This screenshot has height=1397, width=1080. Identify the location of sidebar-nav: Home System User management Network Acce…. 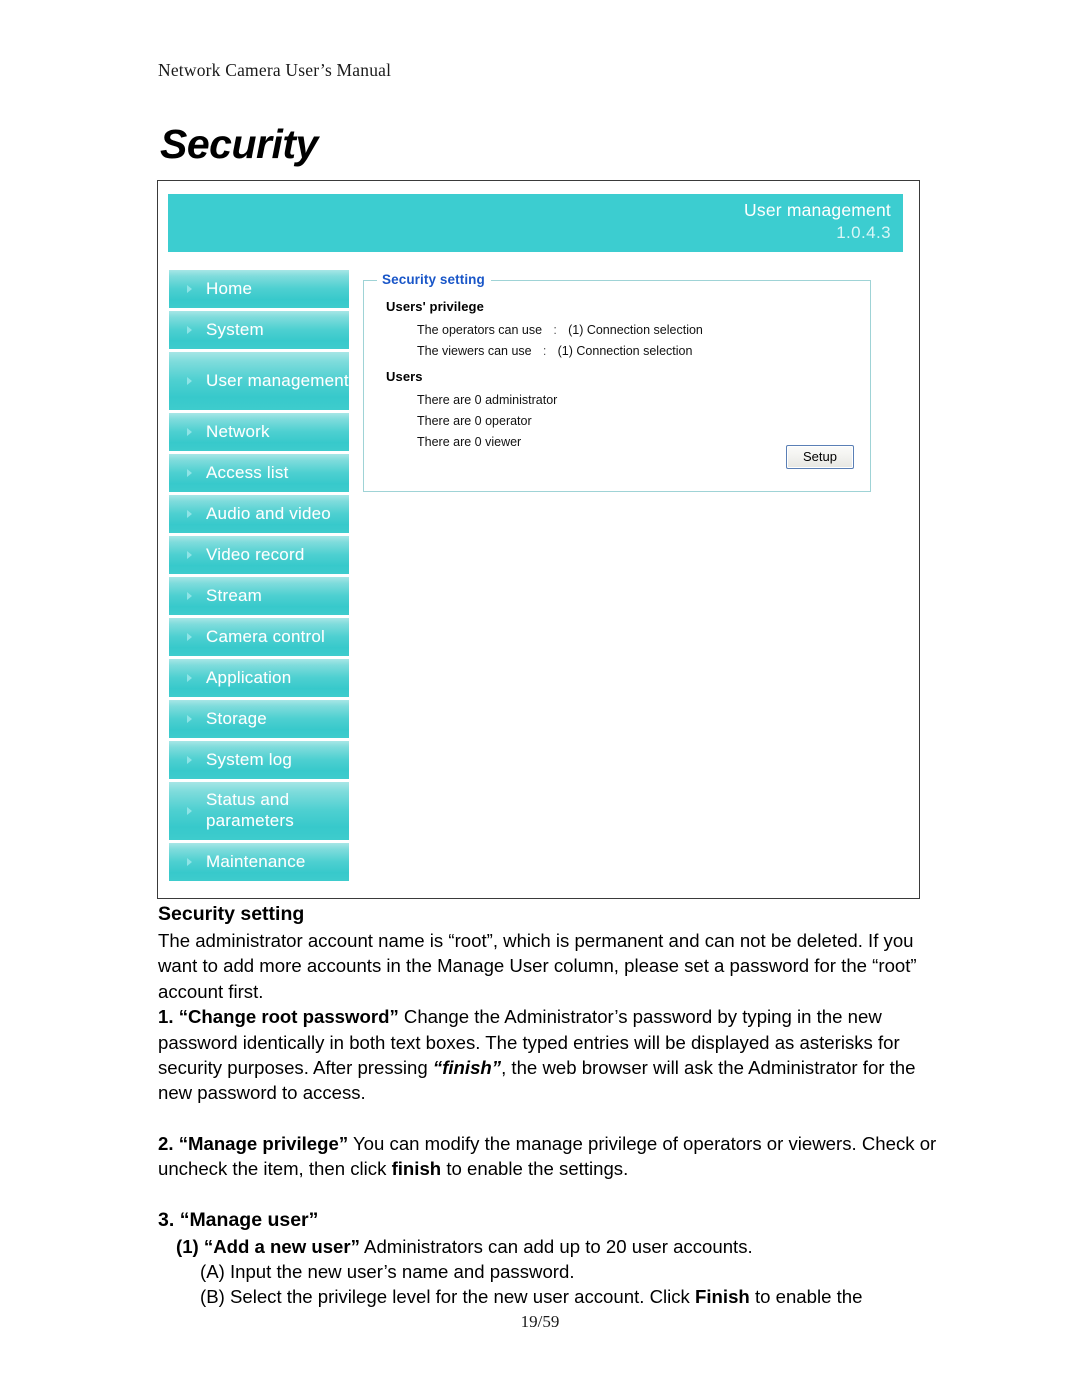
(259, 577).